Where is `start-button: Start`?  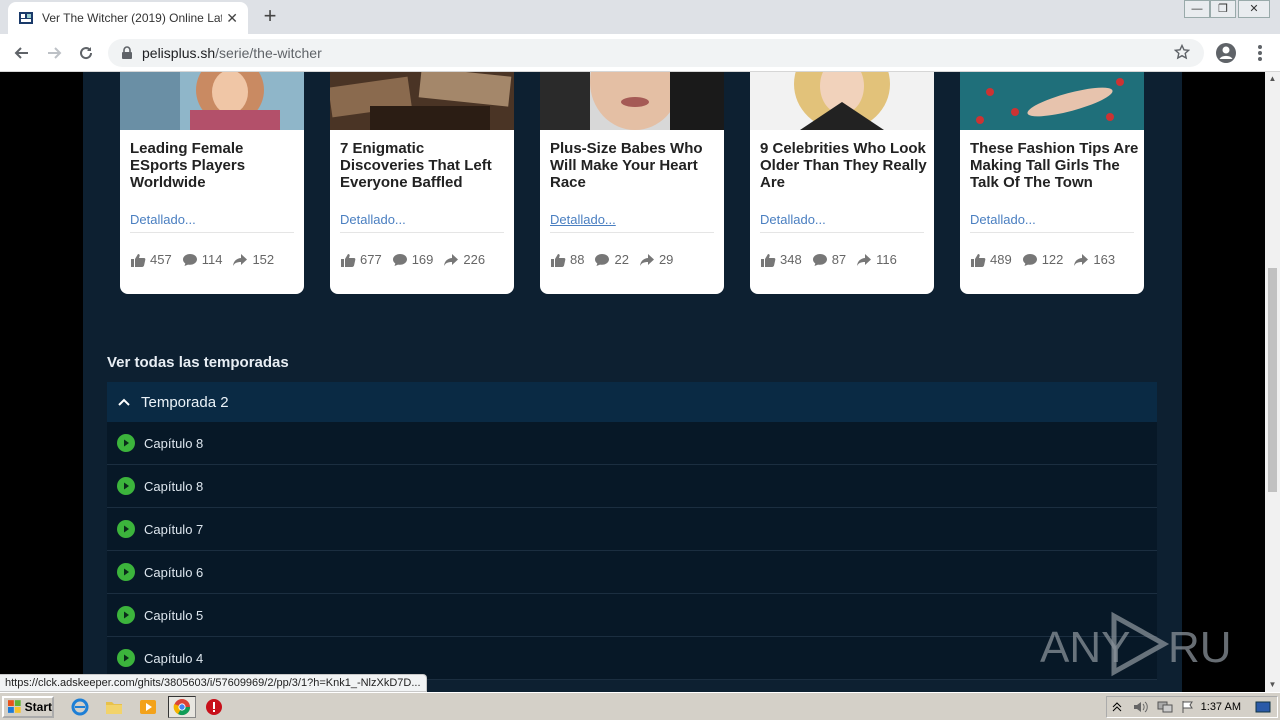
start-button: Start is located at coordinates (28, 707).